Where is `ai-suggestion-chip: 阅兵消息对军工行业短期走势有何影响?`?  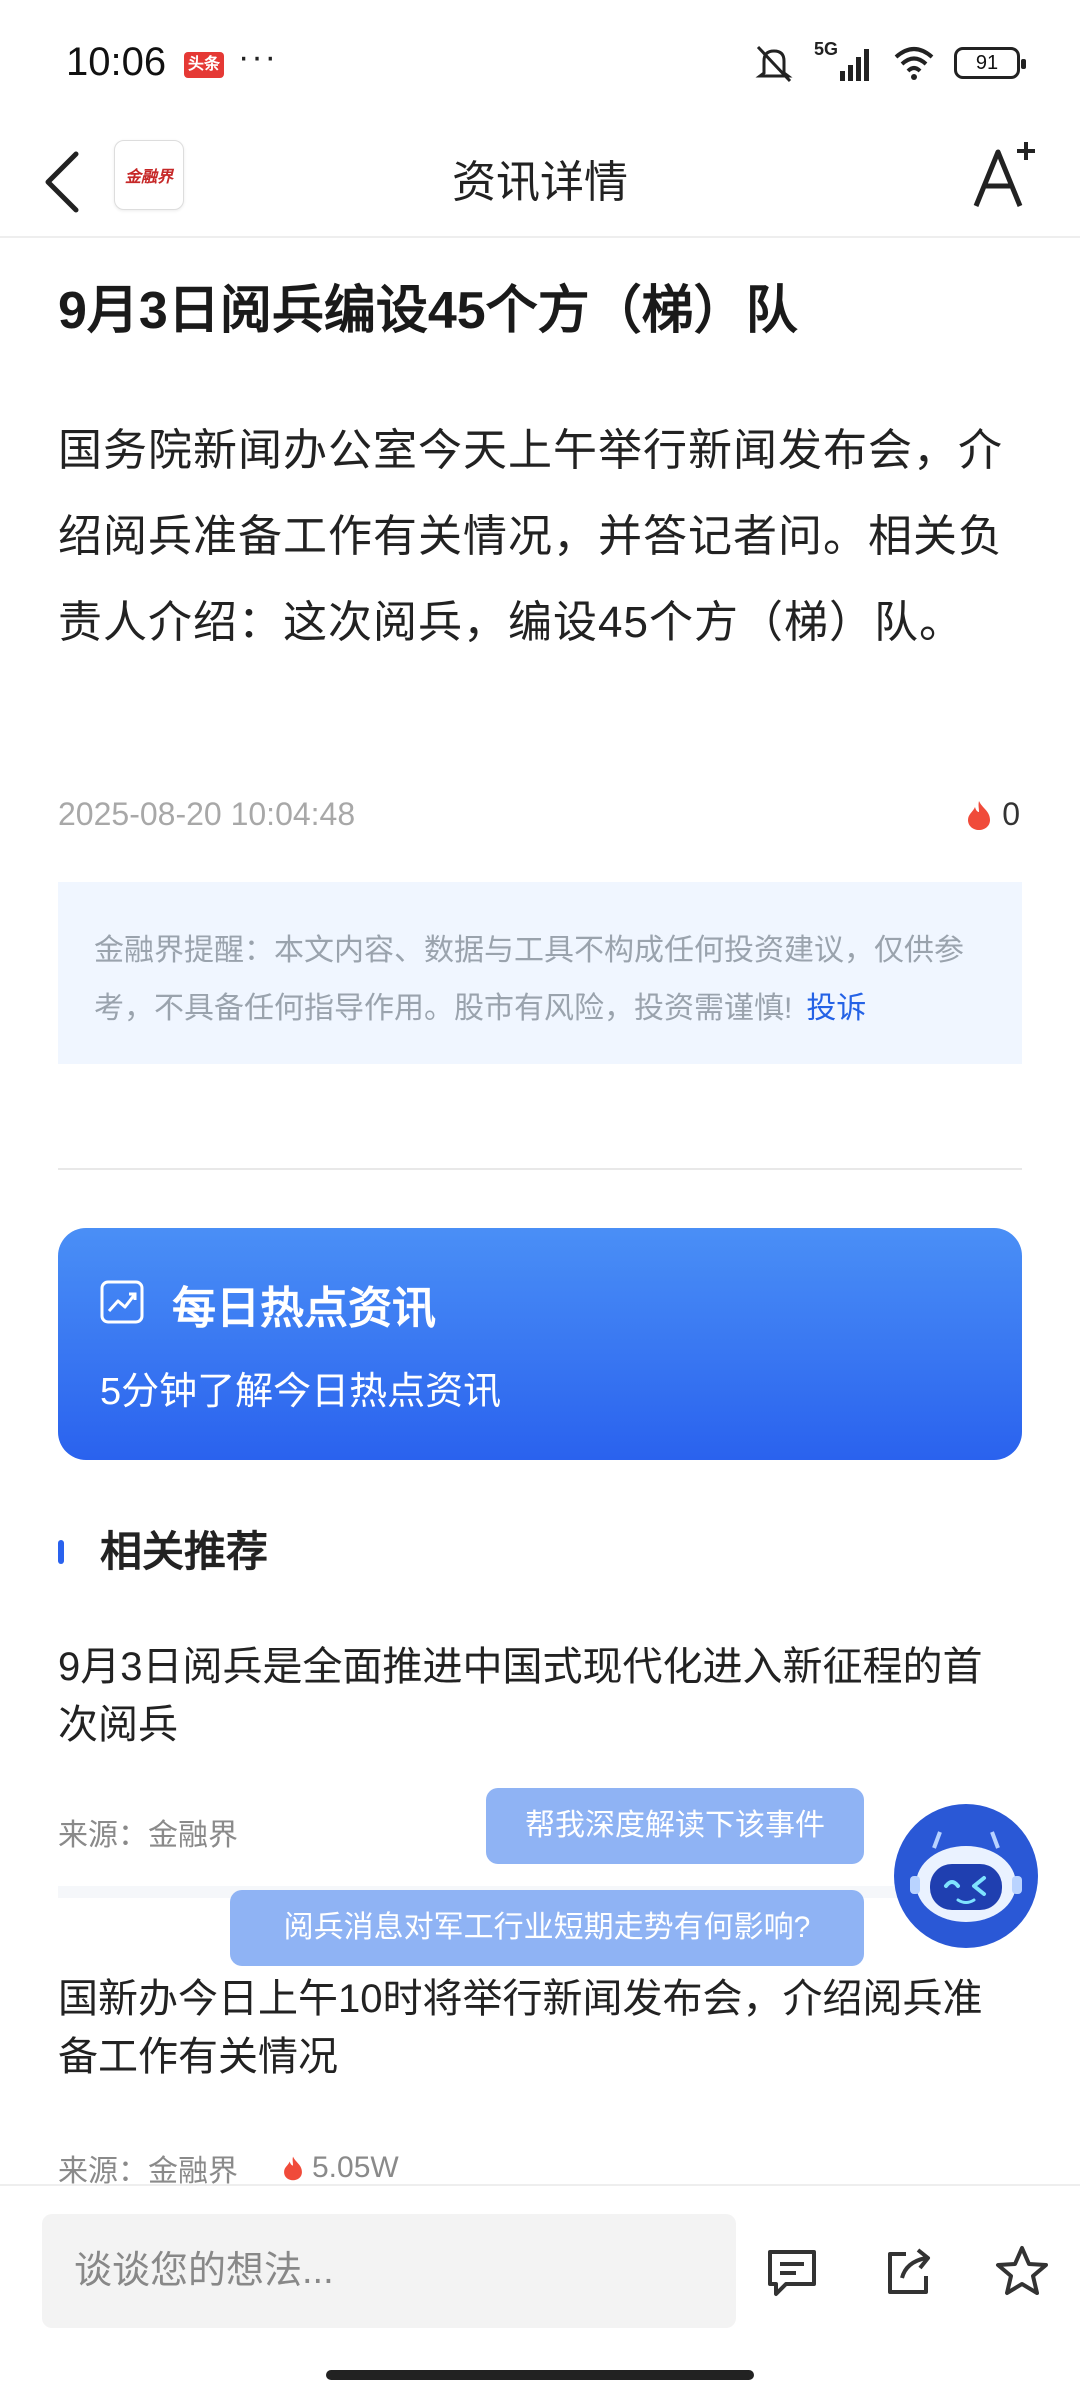
ai-suggestion-chip: 阅兵消息对军工行业短期走势有何影响? is located at coordinates (547, 1928).